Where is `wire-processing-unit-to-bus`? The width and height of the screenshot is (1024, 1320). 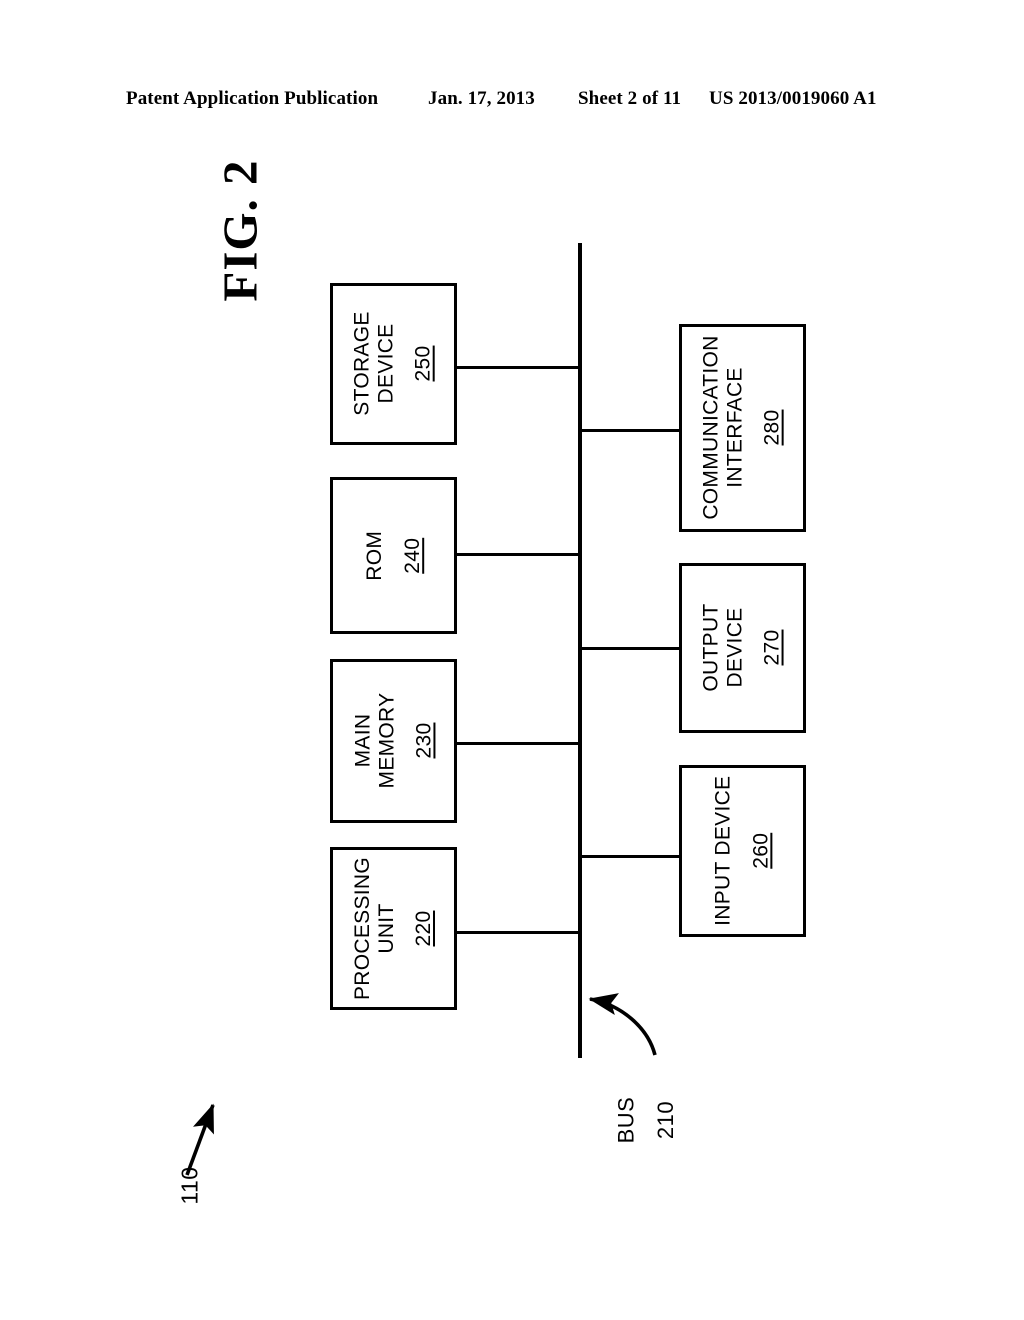
wire-processing-unit-to-bus is located at coordinates (518, 932).